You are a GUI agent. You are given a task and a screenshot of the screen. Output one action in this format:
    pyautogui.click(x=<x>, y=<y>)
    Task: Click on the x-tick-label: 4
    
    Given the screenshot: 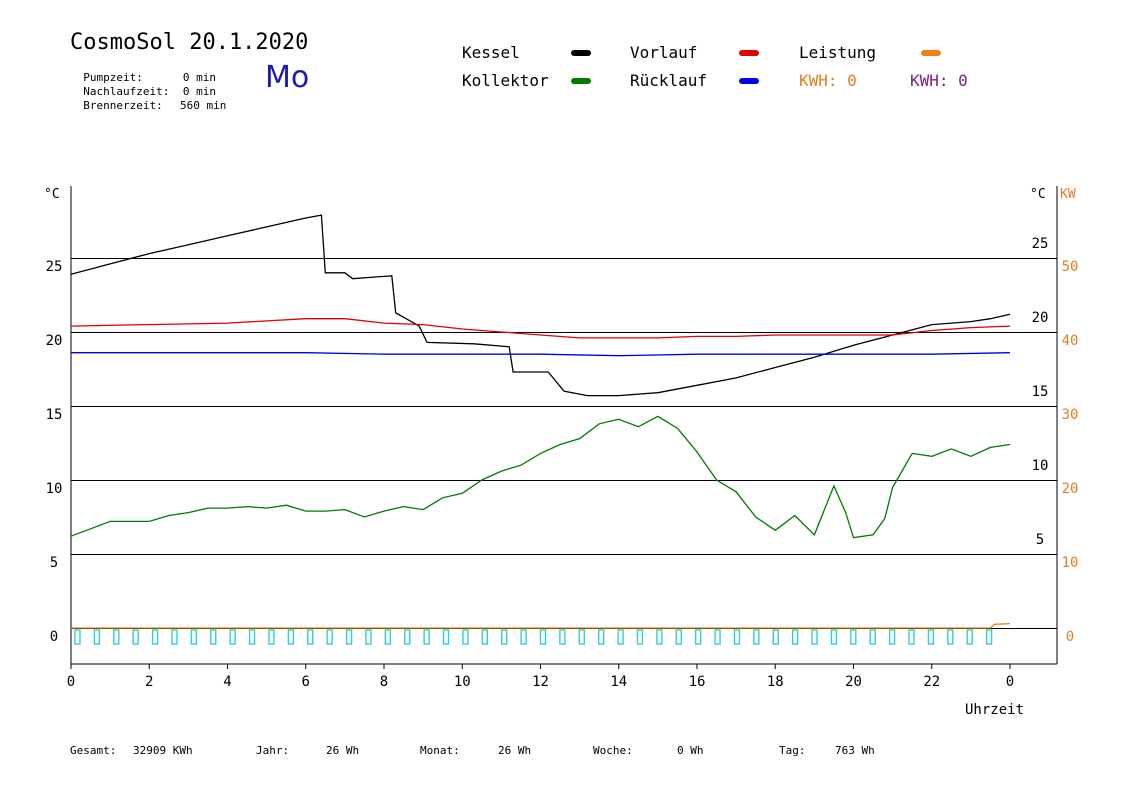 What is the action you would take?
    pyautogui.click(x=227, y=682)
    